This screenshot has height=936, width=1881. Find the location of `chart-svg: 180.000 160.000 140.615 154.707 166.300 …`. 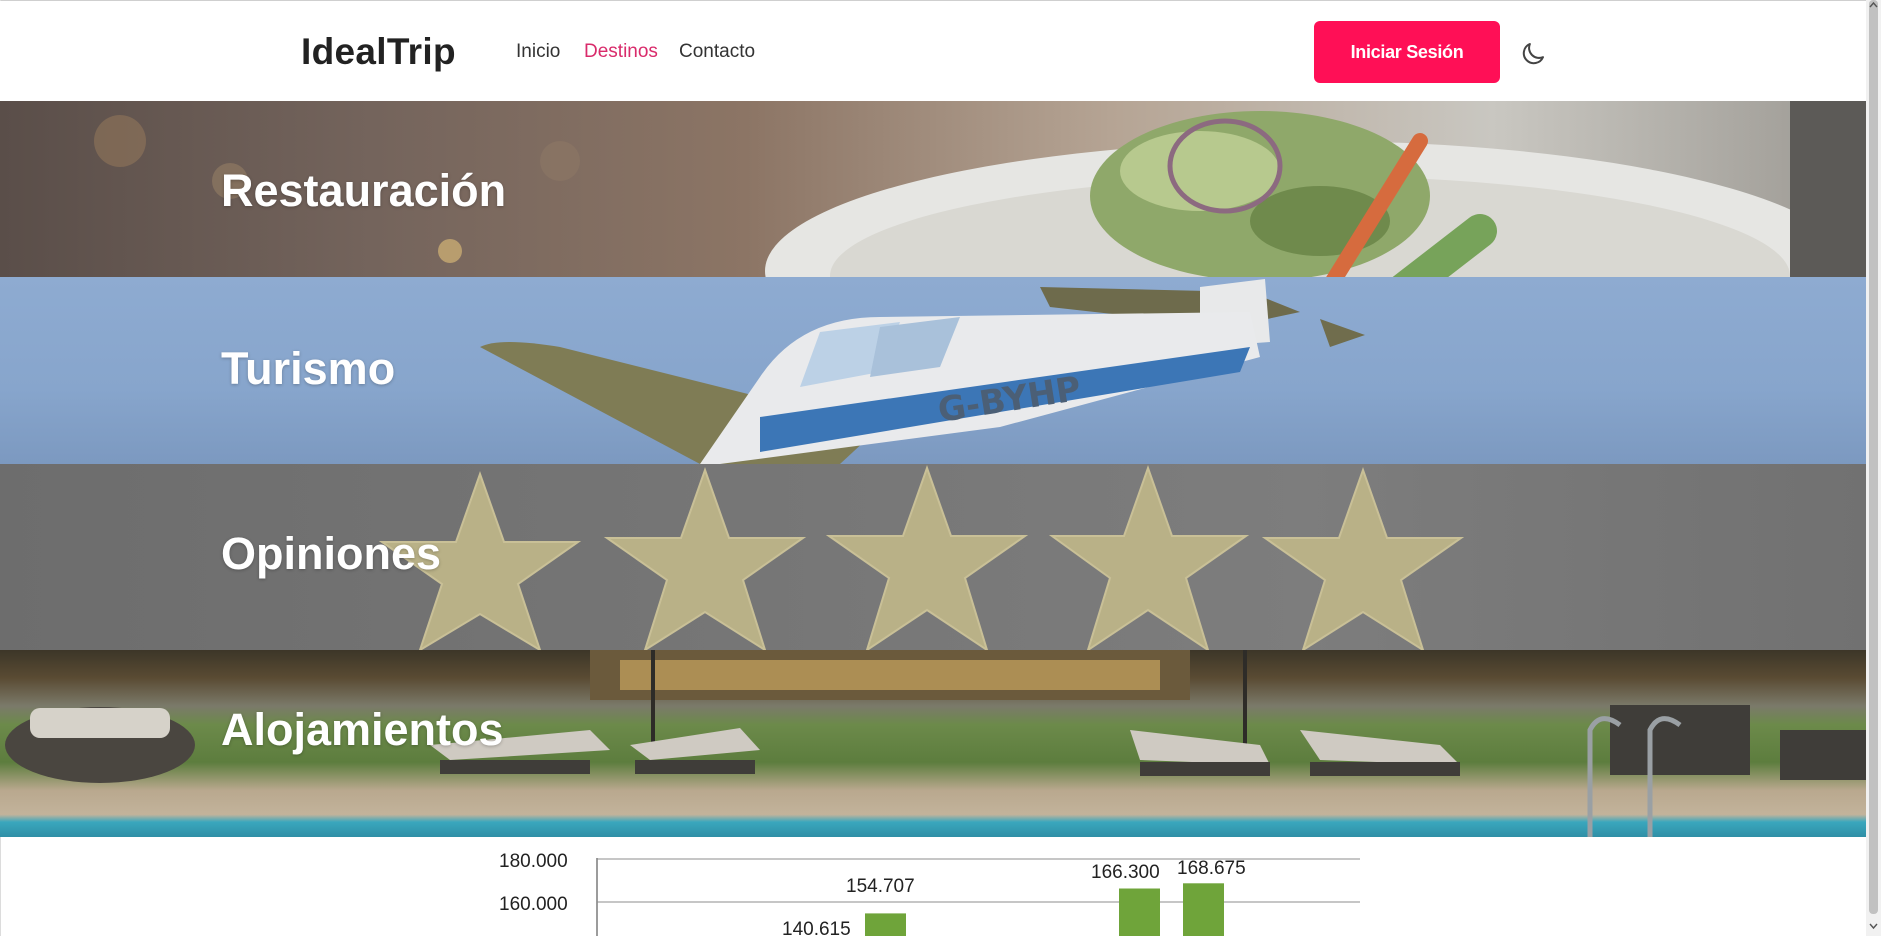

chart-svg: 180.000 160.000 140.615 154.707 166.300 … is located at coordinates (935, 887).